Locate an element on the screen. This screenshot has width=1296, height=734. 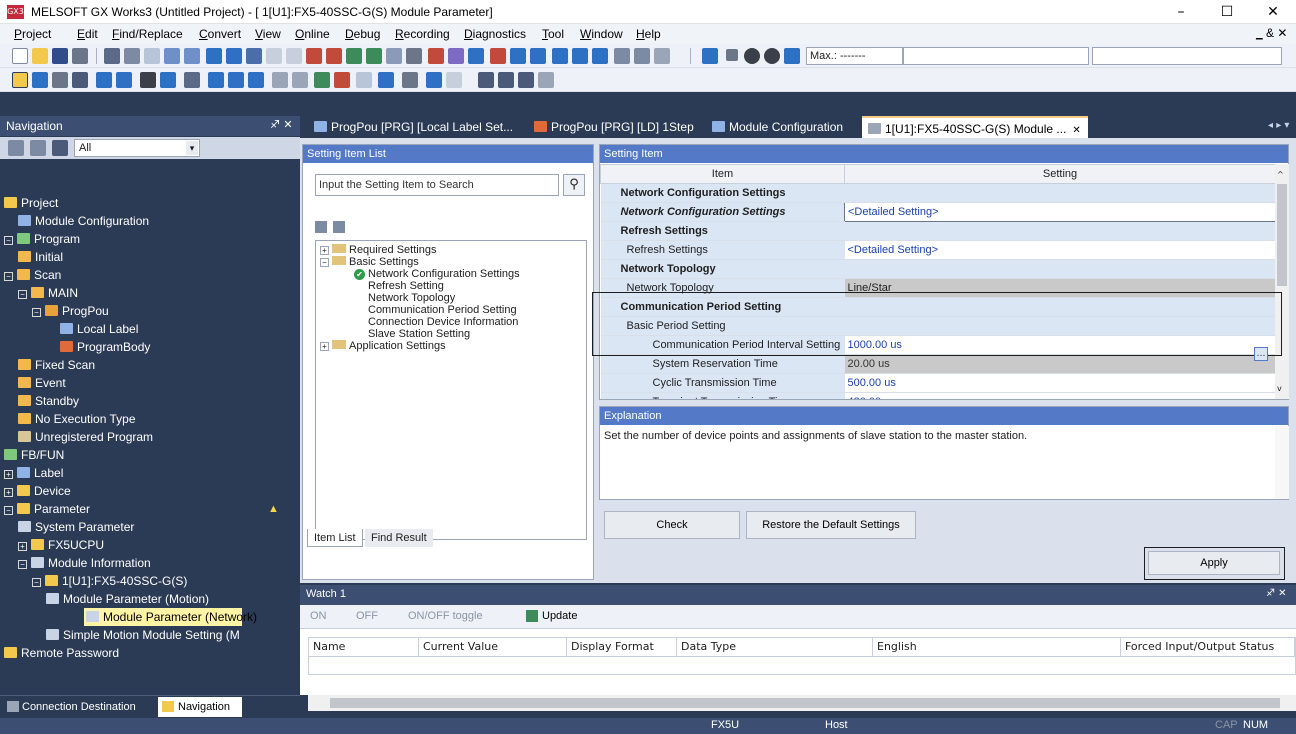
simulation-icon is located at coordinates (456, 56).